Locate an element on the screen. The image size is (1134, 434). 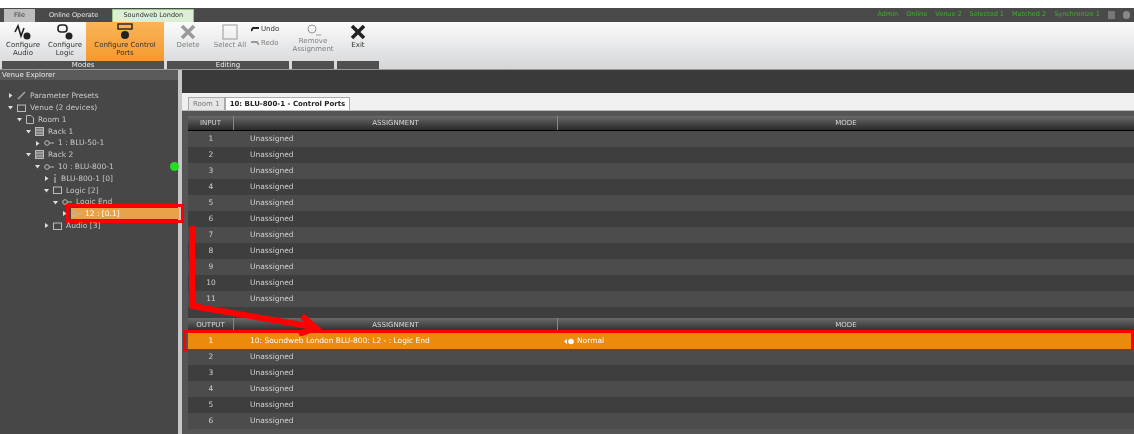
info-icon is located at coordinates (55, 178).